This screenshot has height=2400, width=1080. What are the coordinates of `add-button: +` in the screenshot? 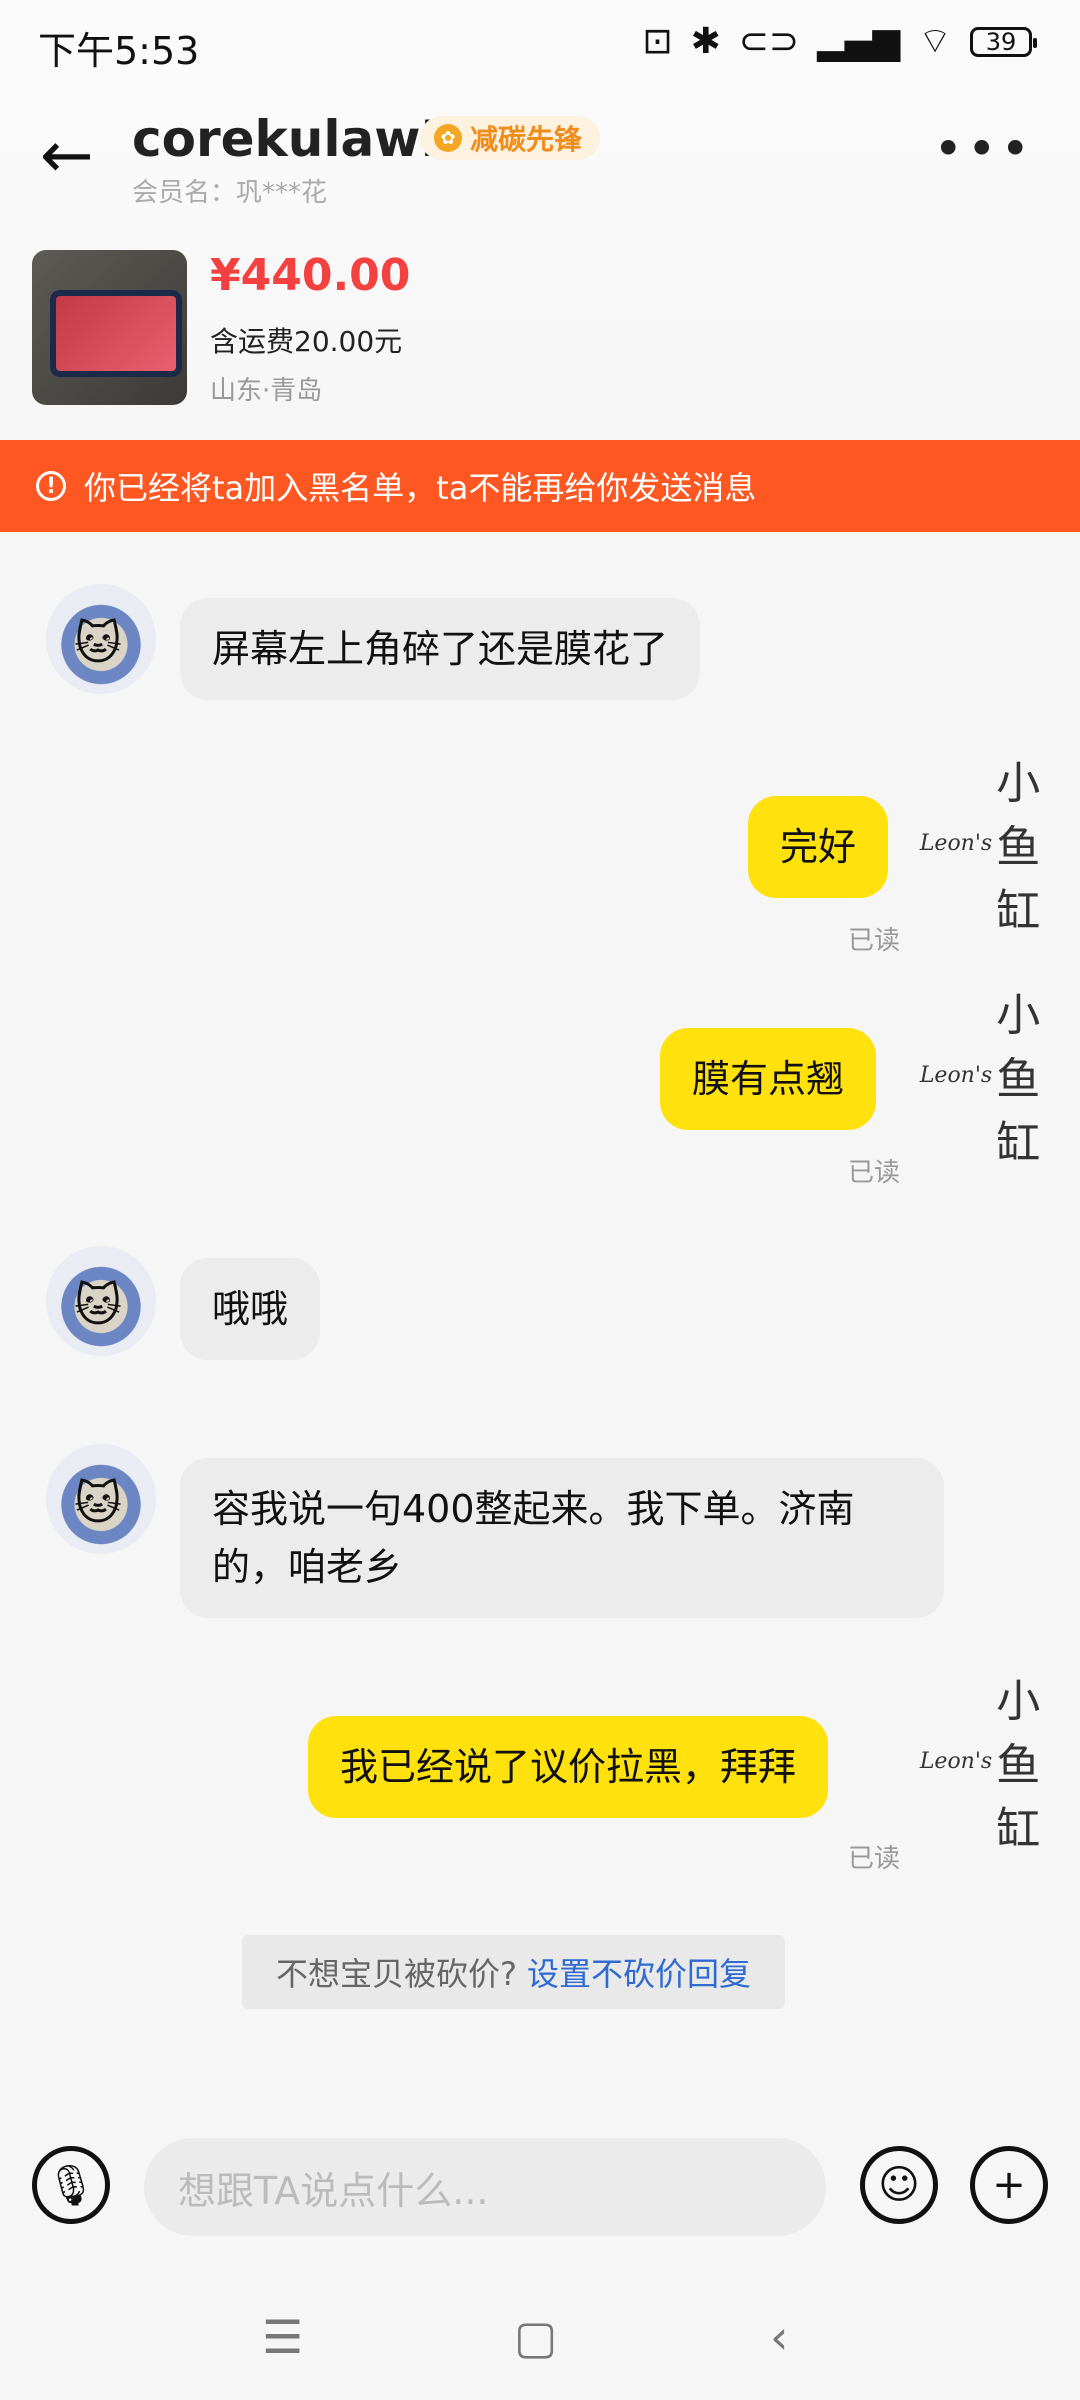 It's located at (1009, 2185).